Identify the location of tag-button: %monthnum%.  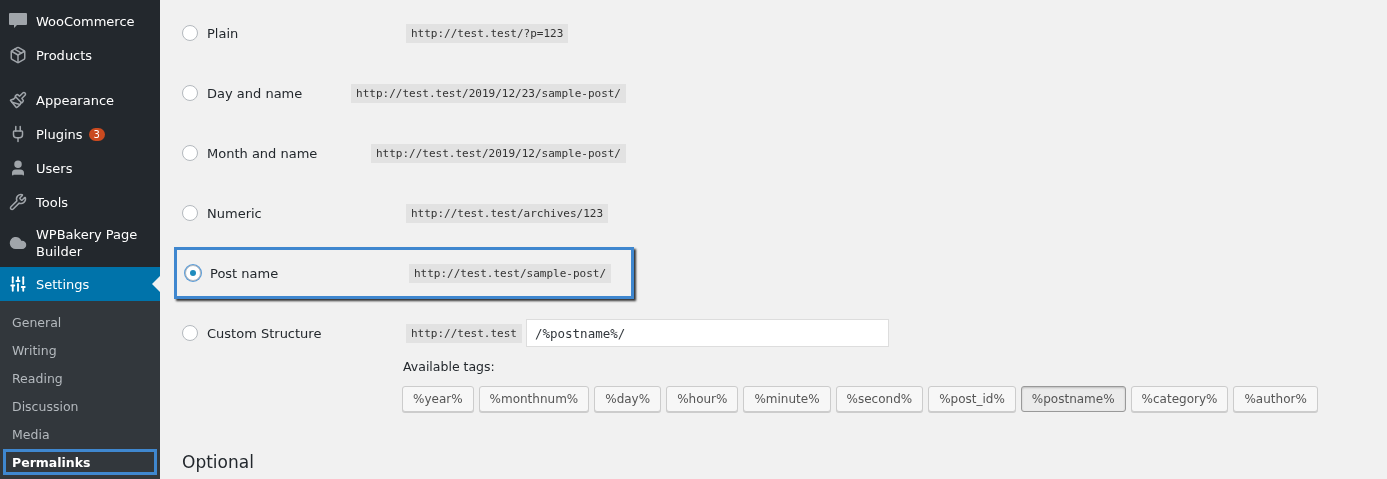
(534, 399).